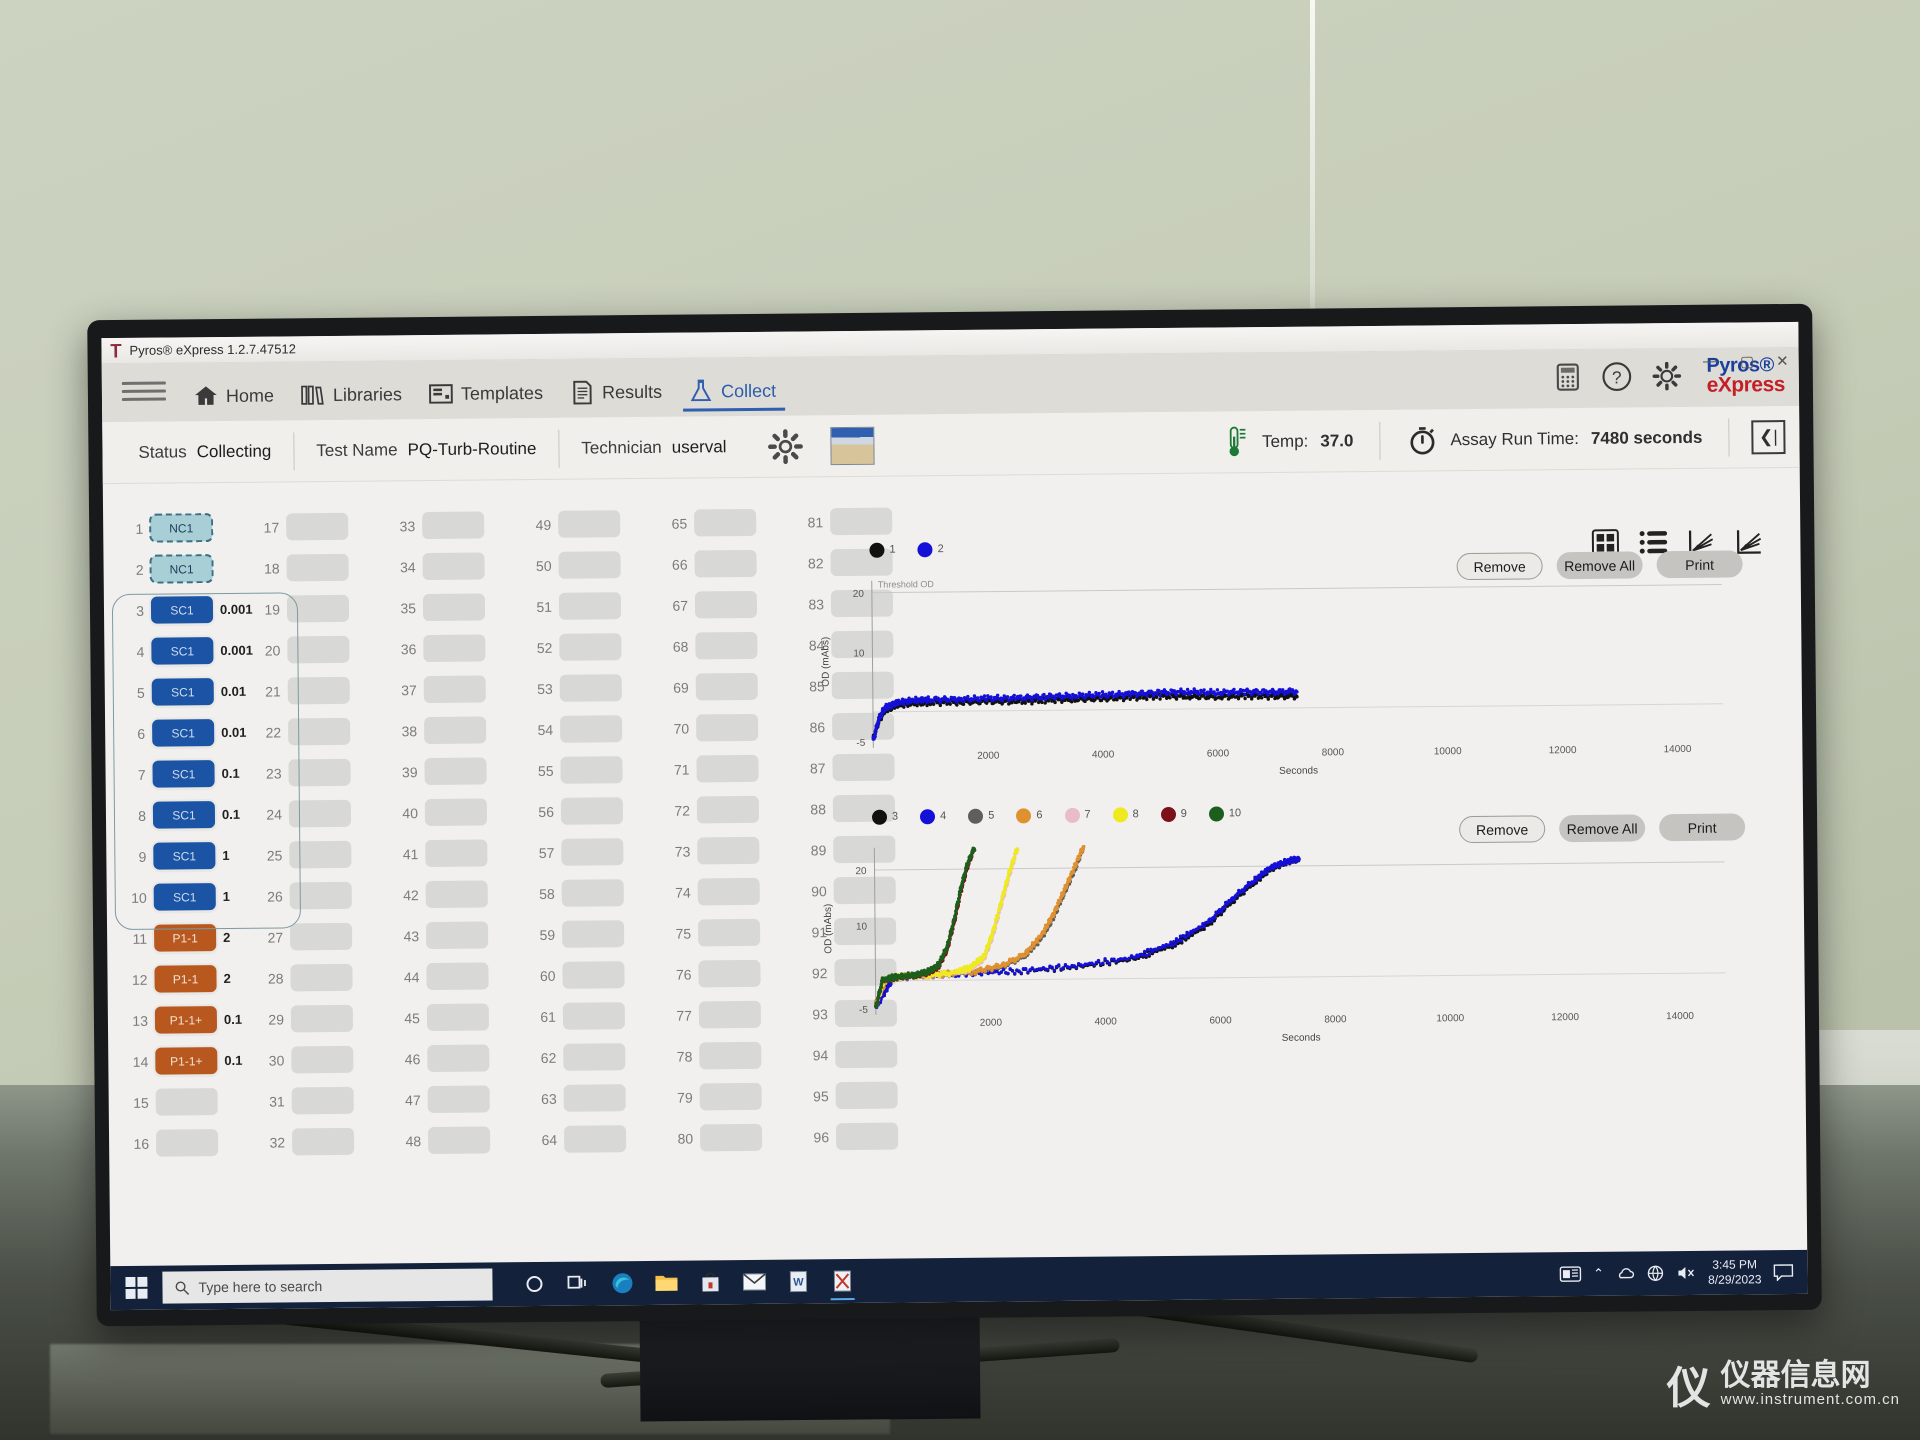 The image size is (1920, 1440). I want to click on nav-item-home: Home, so click(233, 401).